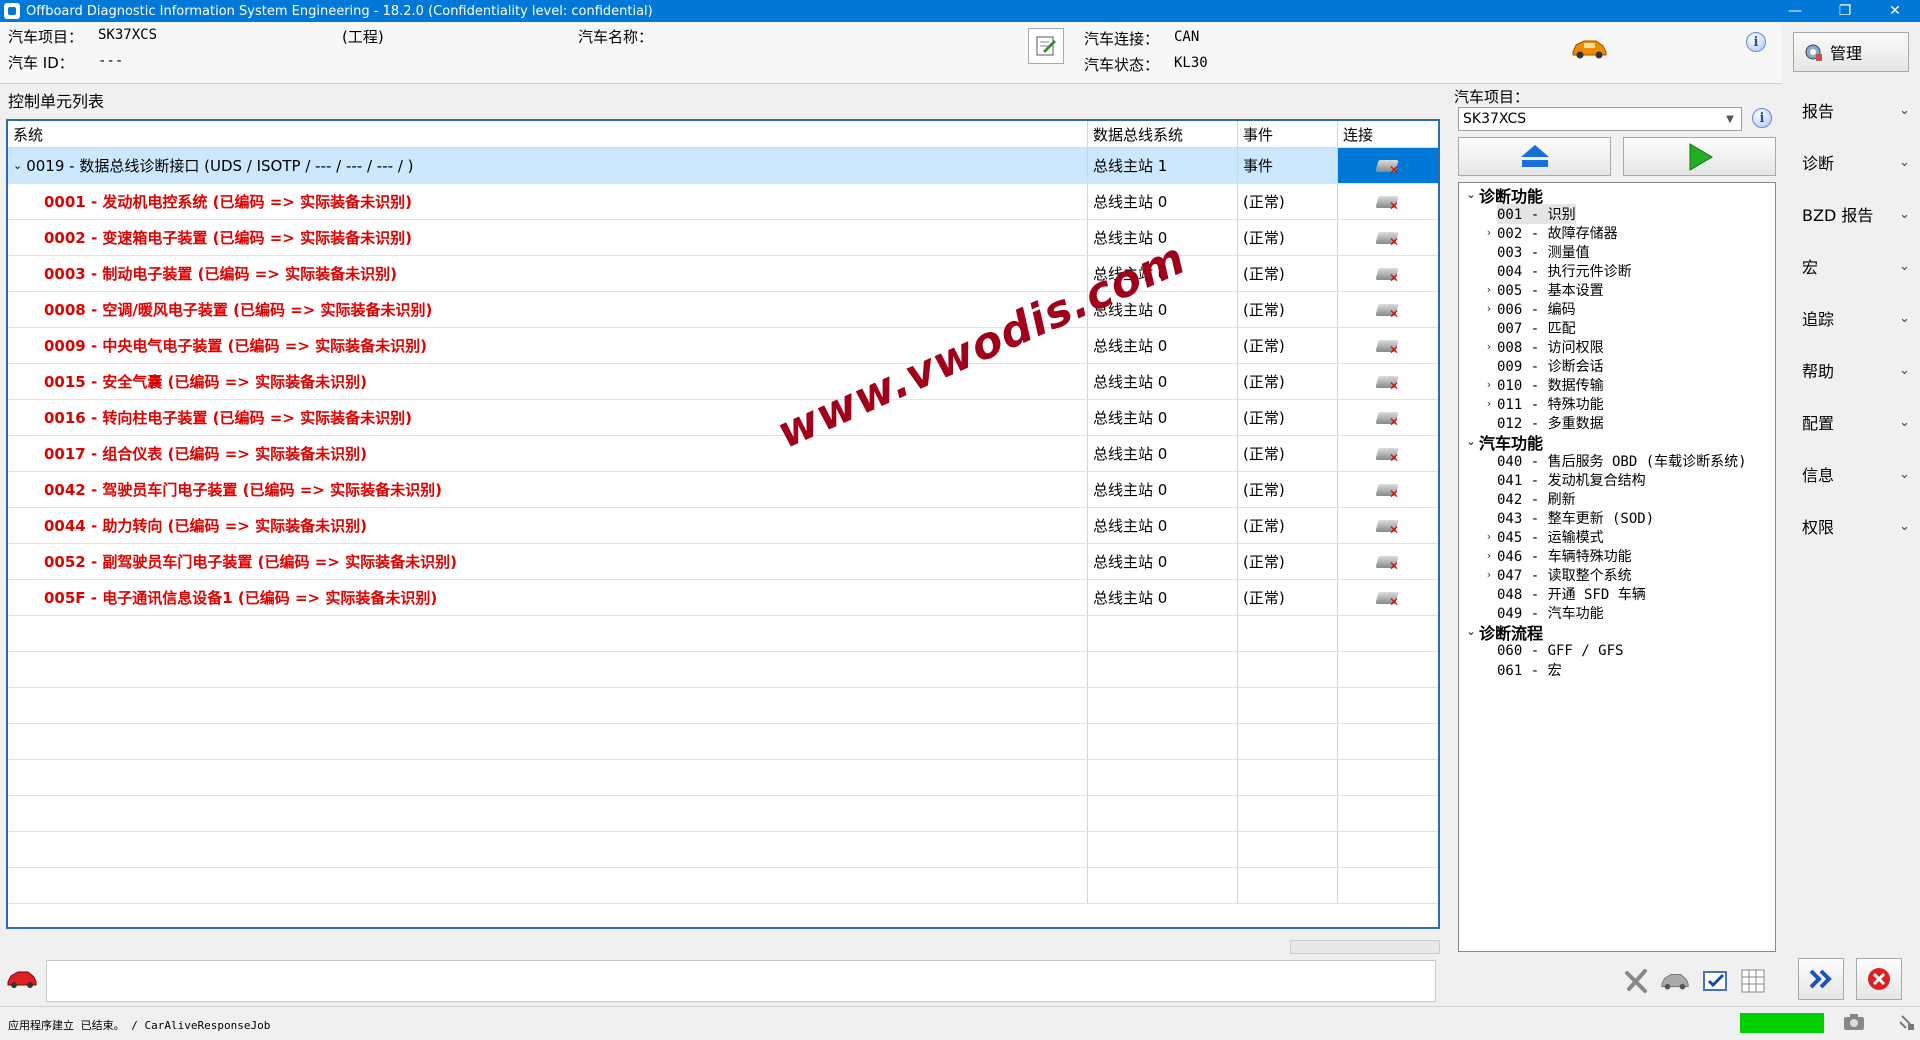 This screenshot has width=1920, height=1040. Describe the element at coordinates (1845, 11) in the screenshot. I see `maximize-button: ❐` at that location.